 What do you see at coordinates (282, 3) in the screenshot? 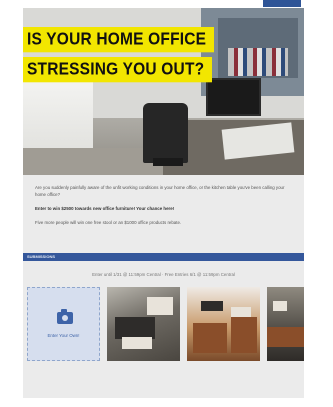
I see `top-tab` at bounding box center [282, 3].